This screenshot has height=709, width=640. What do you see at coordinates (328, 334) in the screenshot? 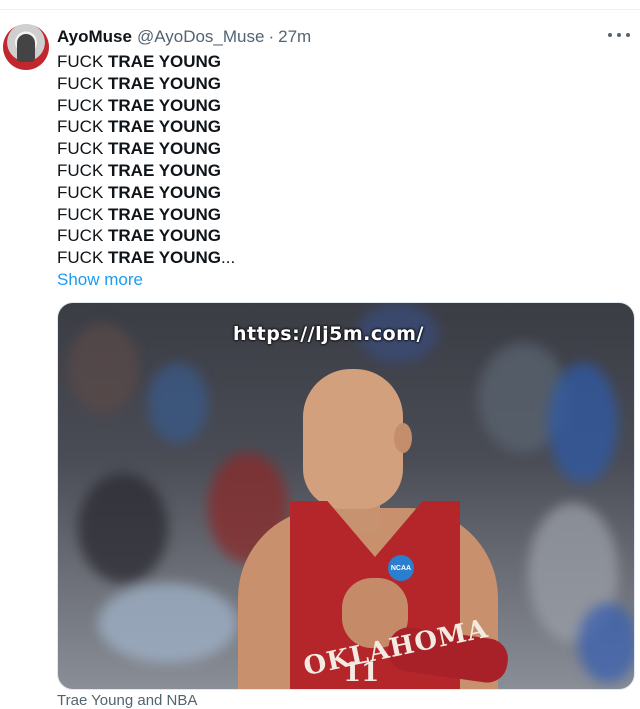
I see `watermark-url: https://lj5m.com/` at bounding box center [328, 334].